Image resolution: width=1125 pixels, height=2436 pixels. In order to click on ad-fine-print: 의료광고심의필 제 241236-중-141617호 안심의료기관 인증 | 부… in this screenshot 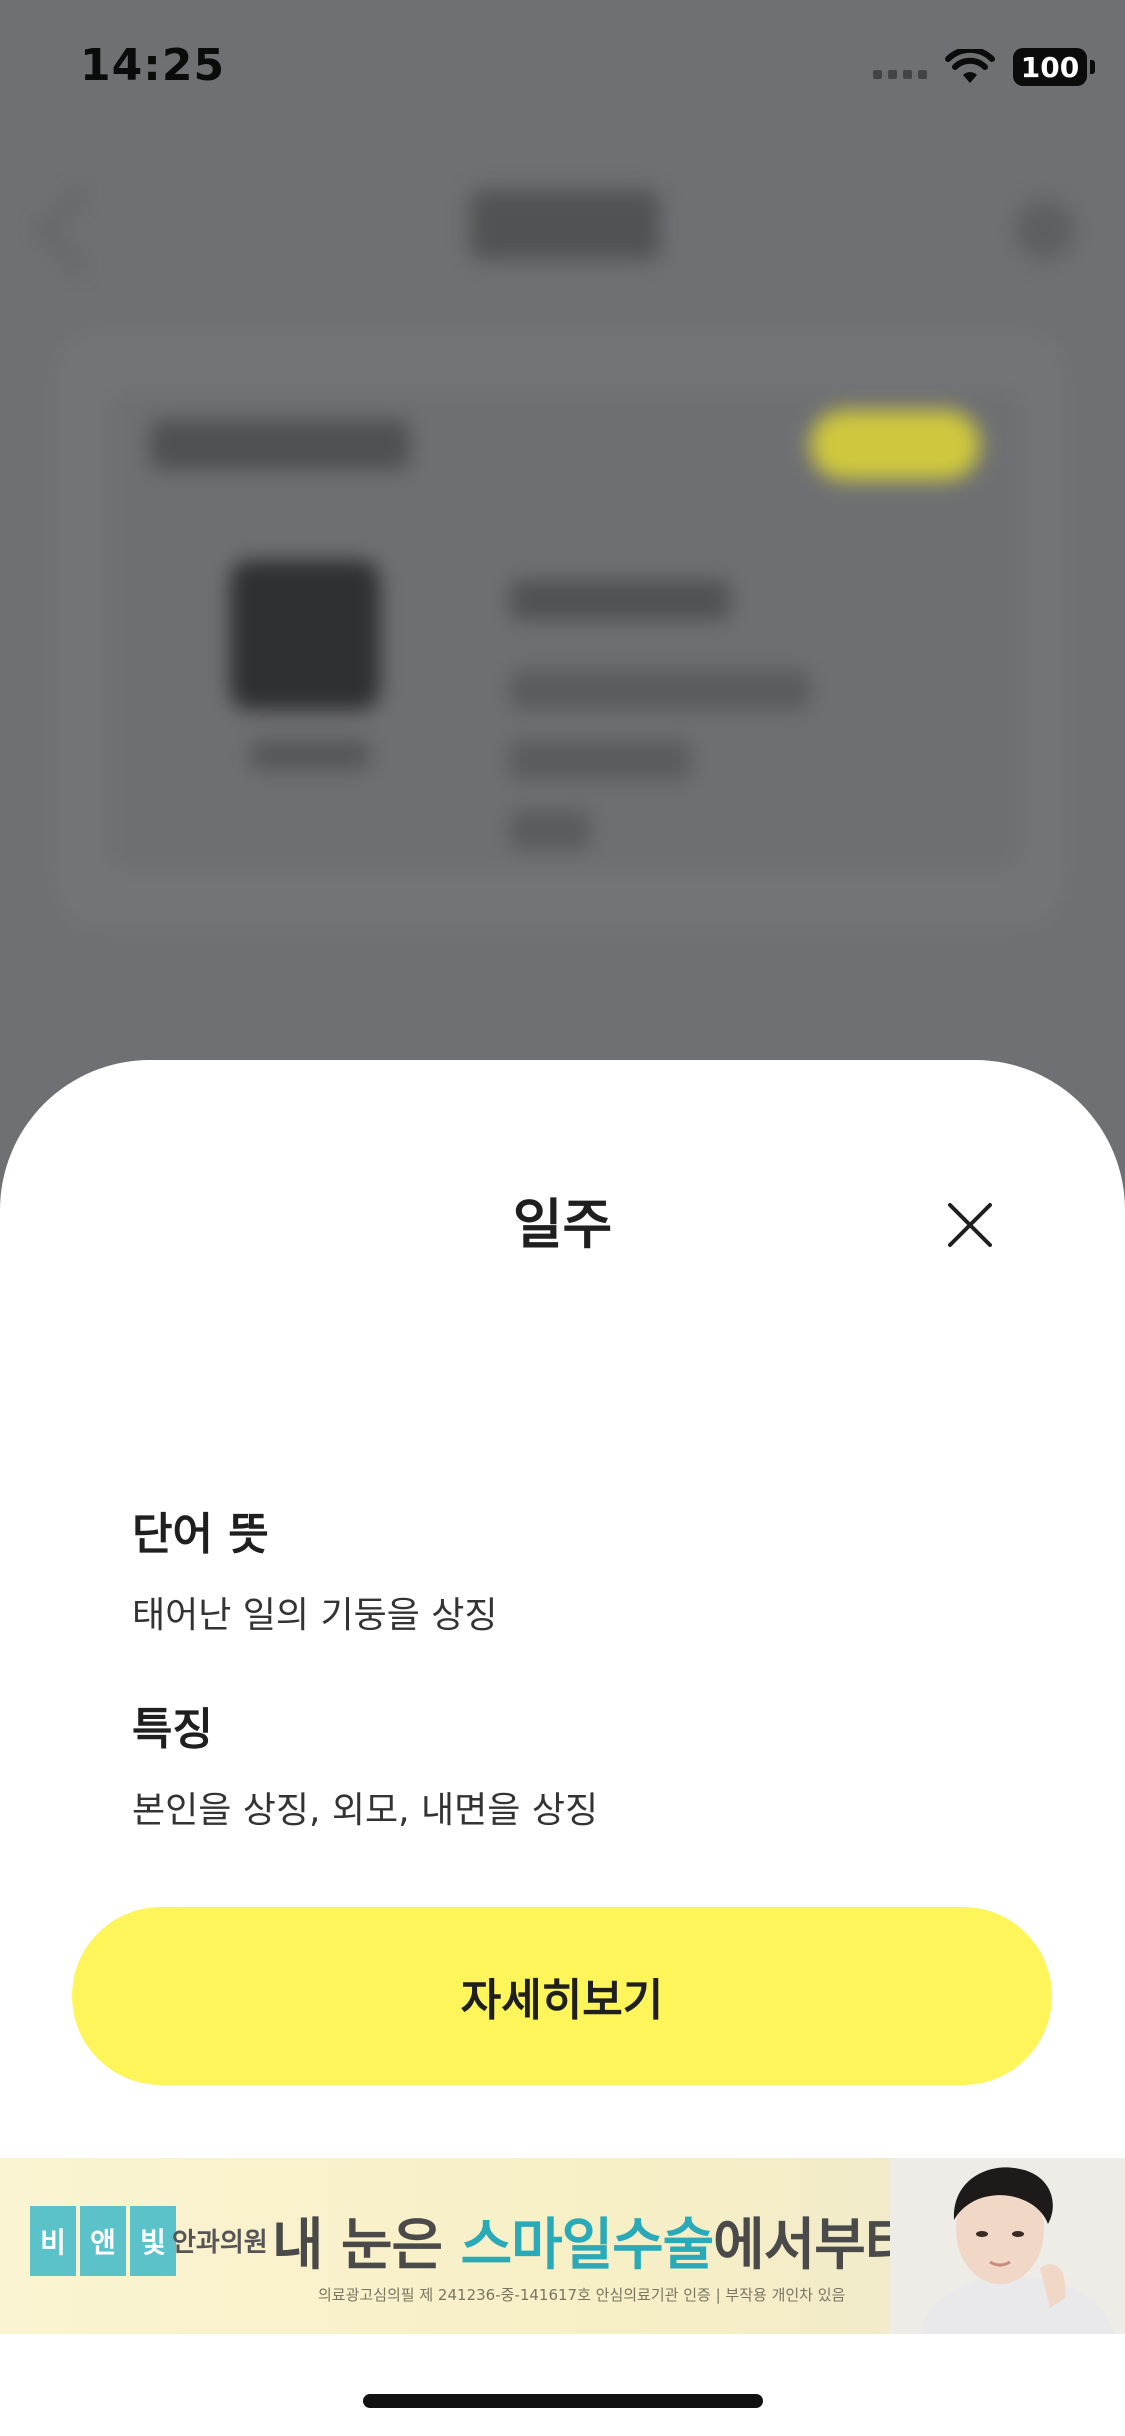, I will do `click(582, 2295)`.